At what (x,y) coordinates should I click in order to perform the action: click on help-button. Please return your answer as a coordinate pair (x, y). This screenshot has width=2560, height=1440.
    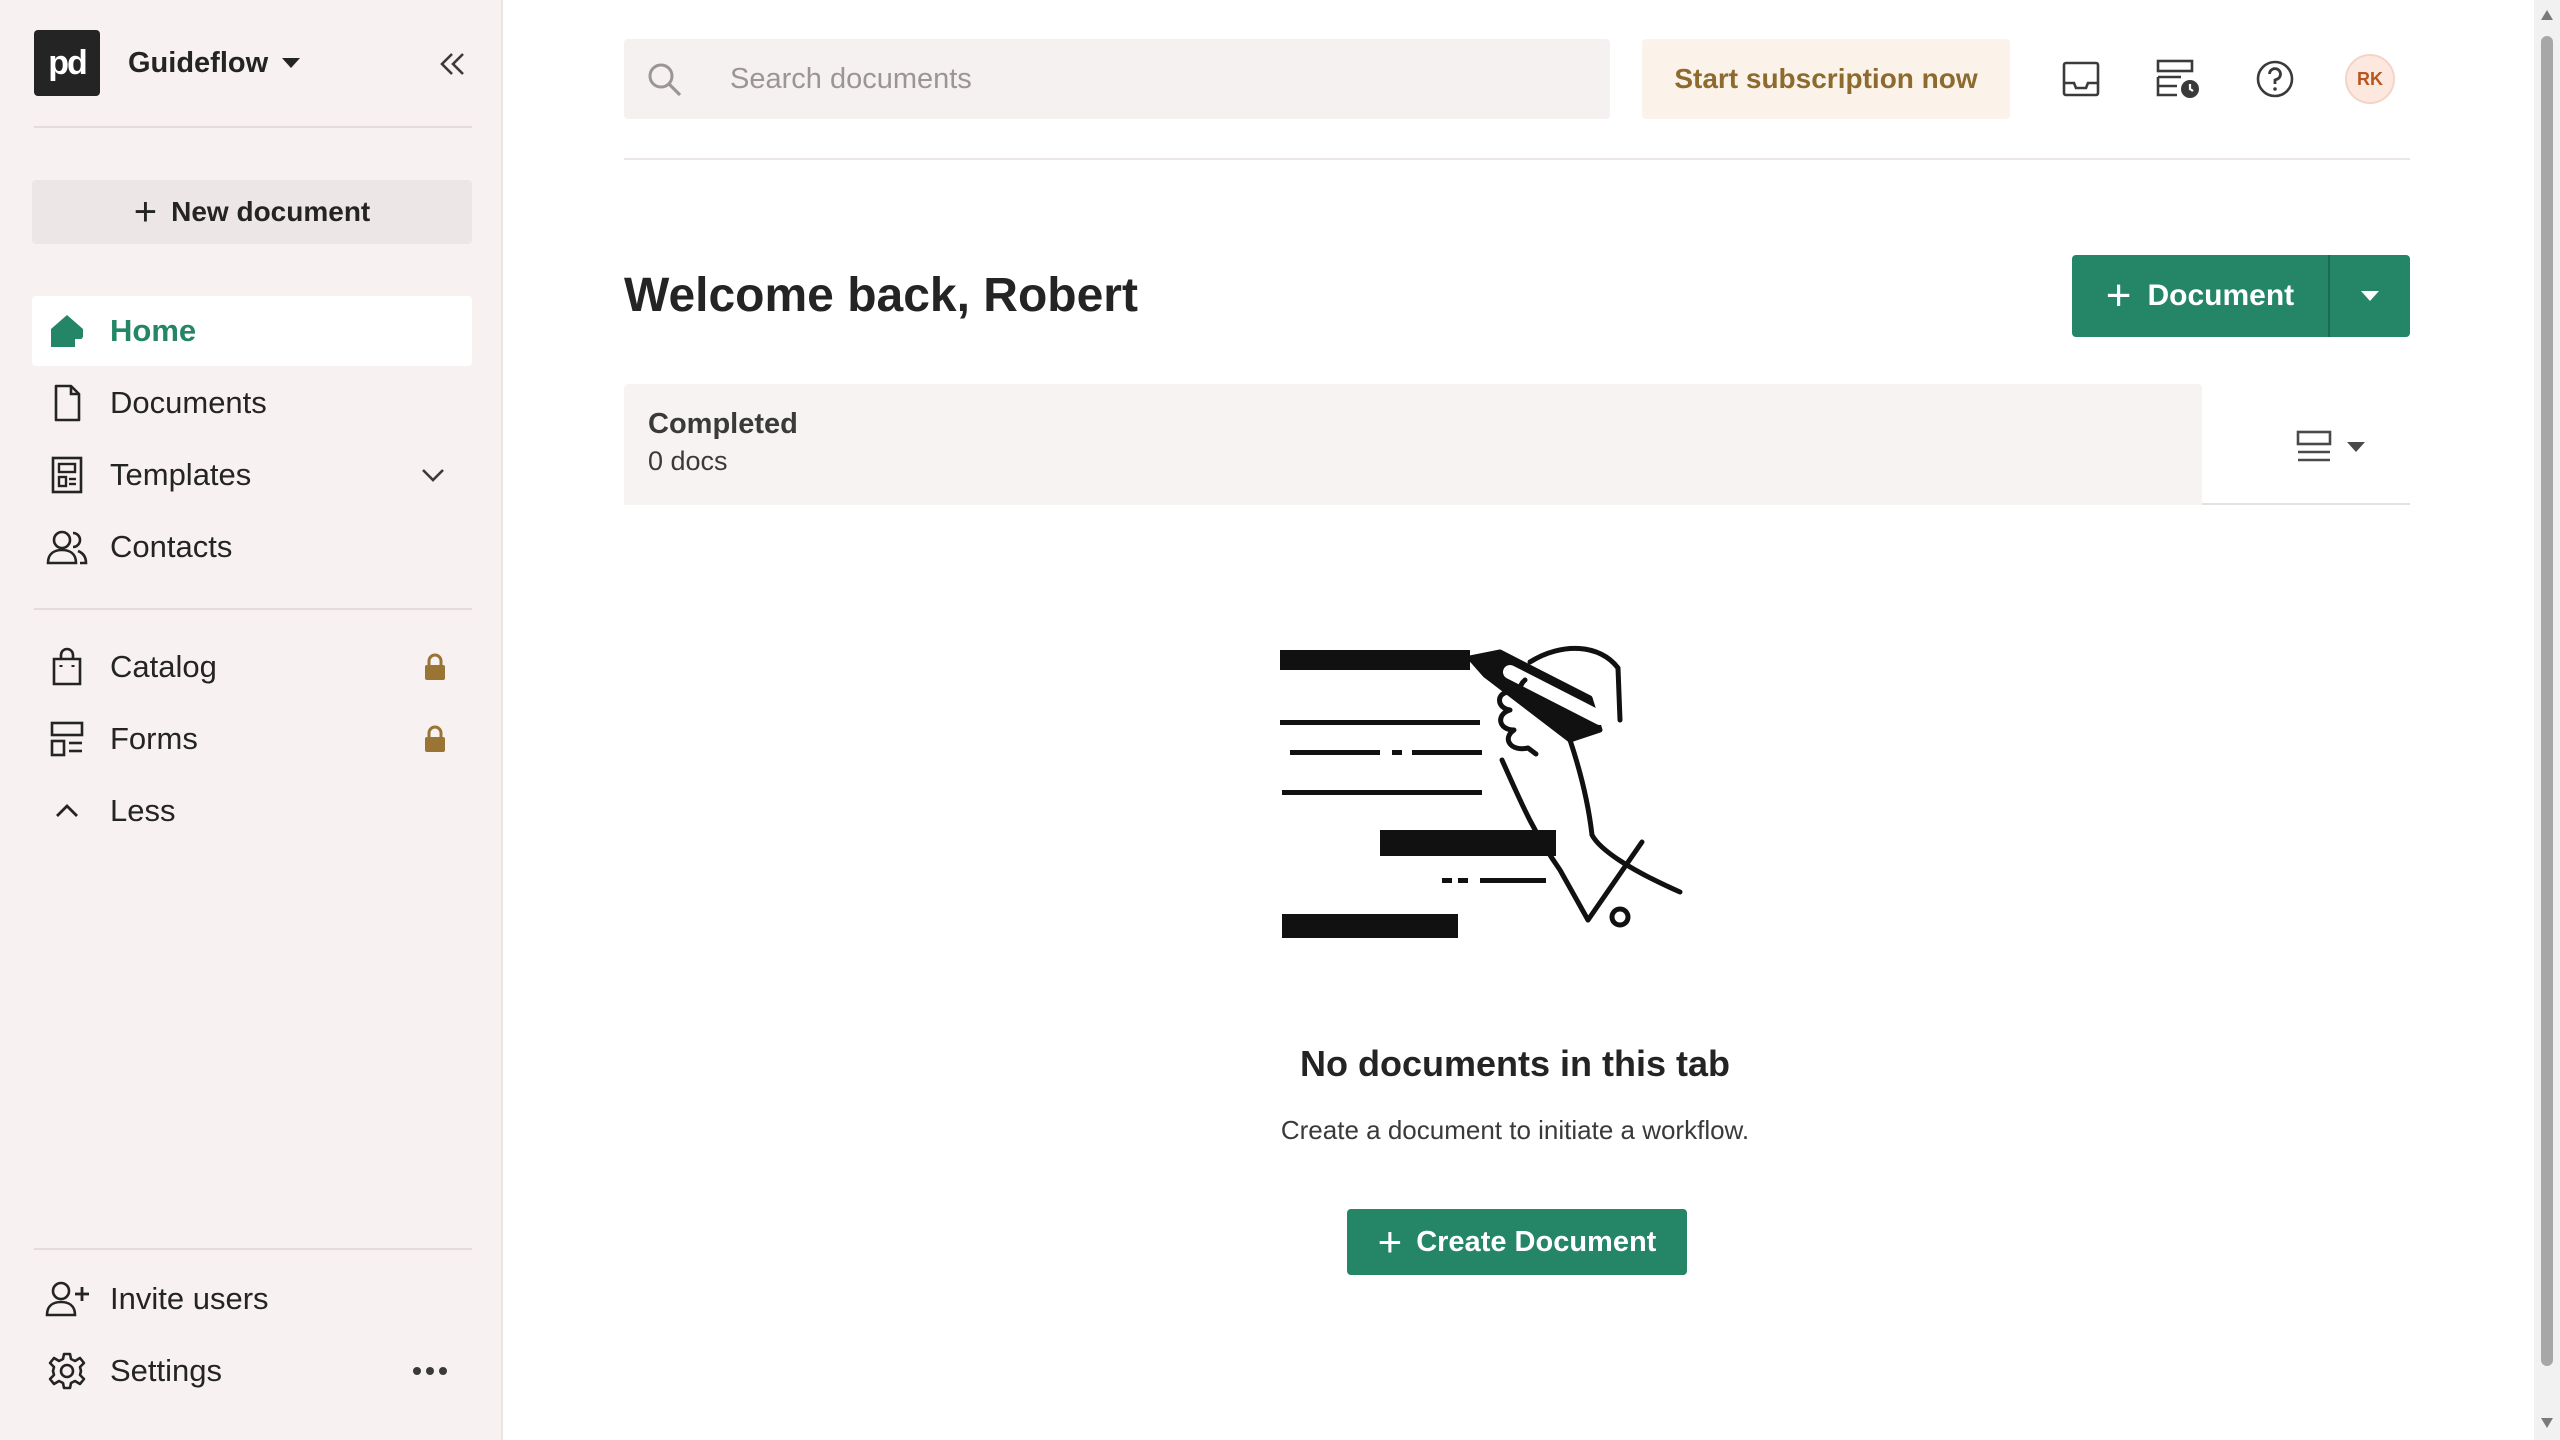
    Looking at the image, I should click on (2275, 79).